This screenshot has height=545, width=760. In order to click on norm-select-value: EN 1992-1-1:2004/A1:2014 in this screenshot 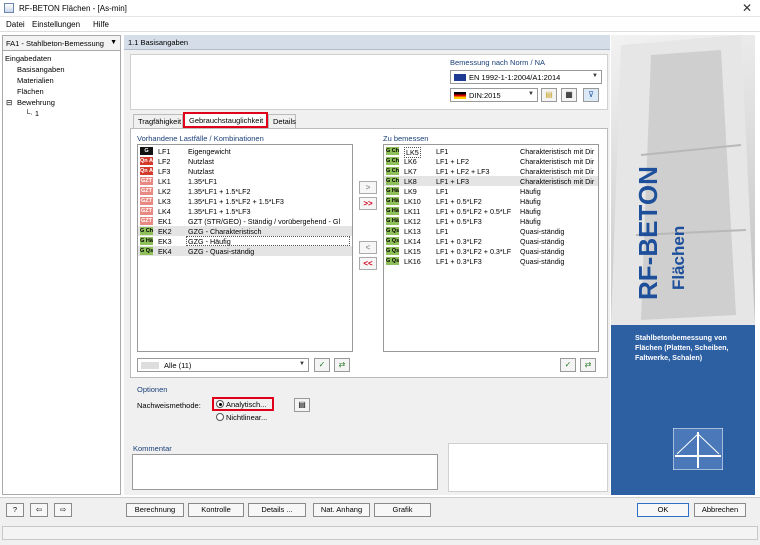, I will do `click(515, 77)`.